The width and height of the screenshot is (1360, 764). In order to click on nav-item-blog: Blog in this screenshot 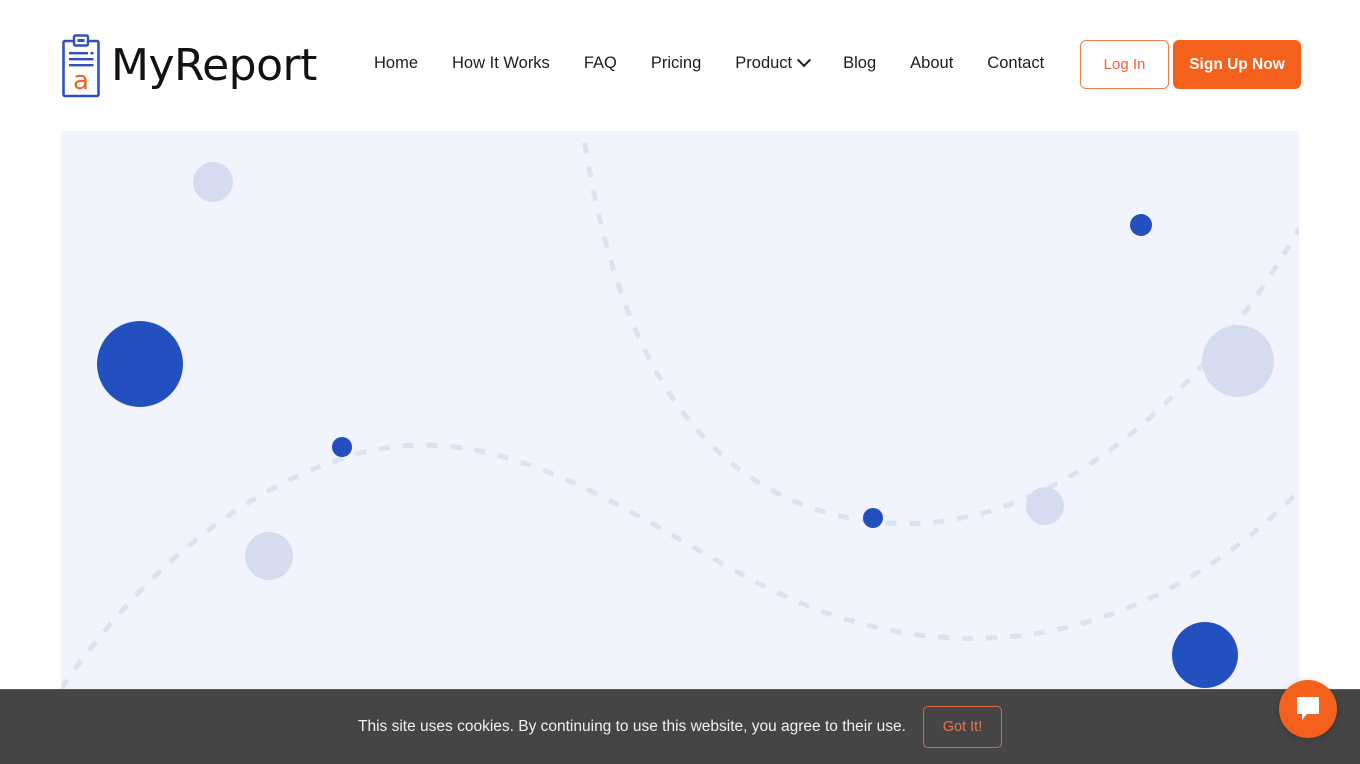, I will do `click(859, 63)`.